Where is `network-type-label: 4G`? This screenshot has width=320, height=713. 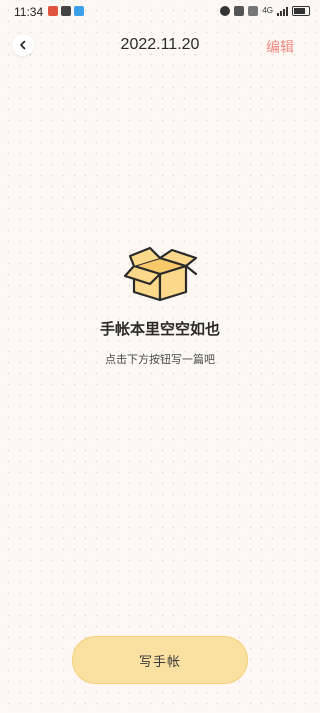
network-type-label: 4G is located at coordinates (267, 10).